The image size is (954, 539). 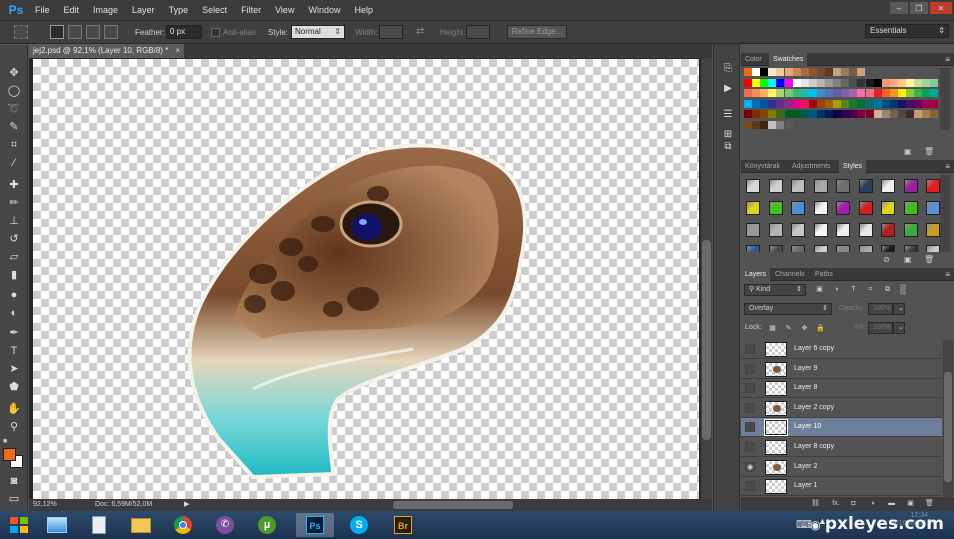 I want to click on file-explorer-icon, so click(x=57, y=525).